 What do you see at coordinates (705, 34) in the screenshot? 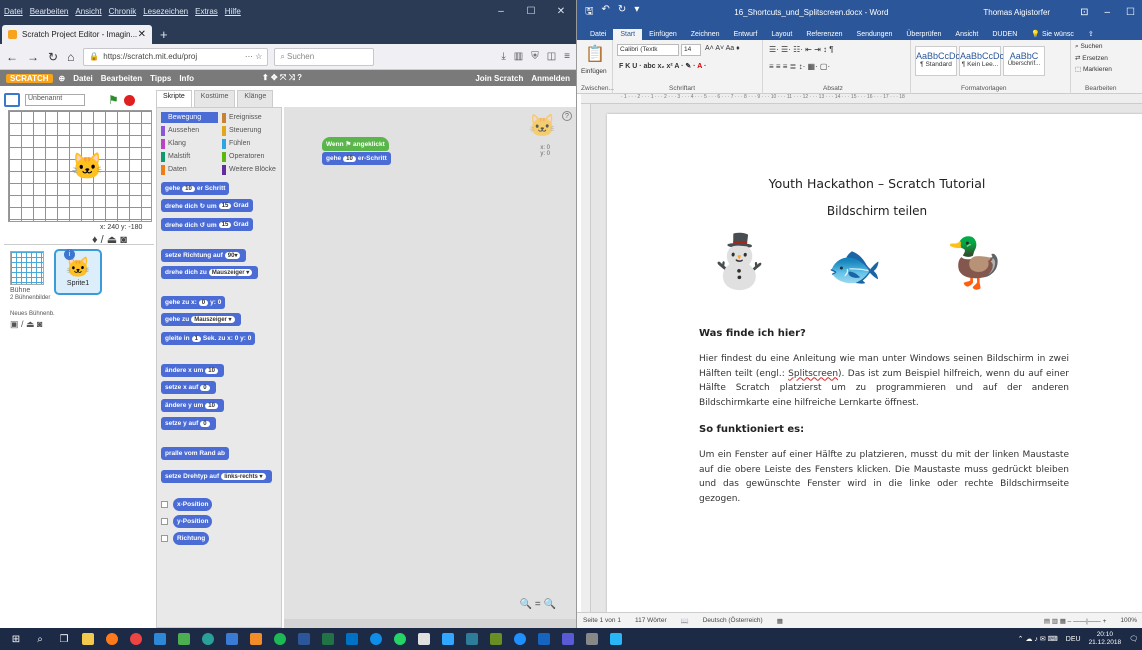
I see `ribbon-tab-zeichnen: Zeichnen` at bounding box center [705, 34].